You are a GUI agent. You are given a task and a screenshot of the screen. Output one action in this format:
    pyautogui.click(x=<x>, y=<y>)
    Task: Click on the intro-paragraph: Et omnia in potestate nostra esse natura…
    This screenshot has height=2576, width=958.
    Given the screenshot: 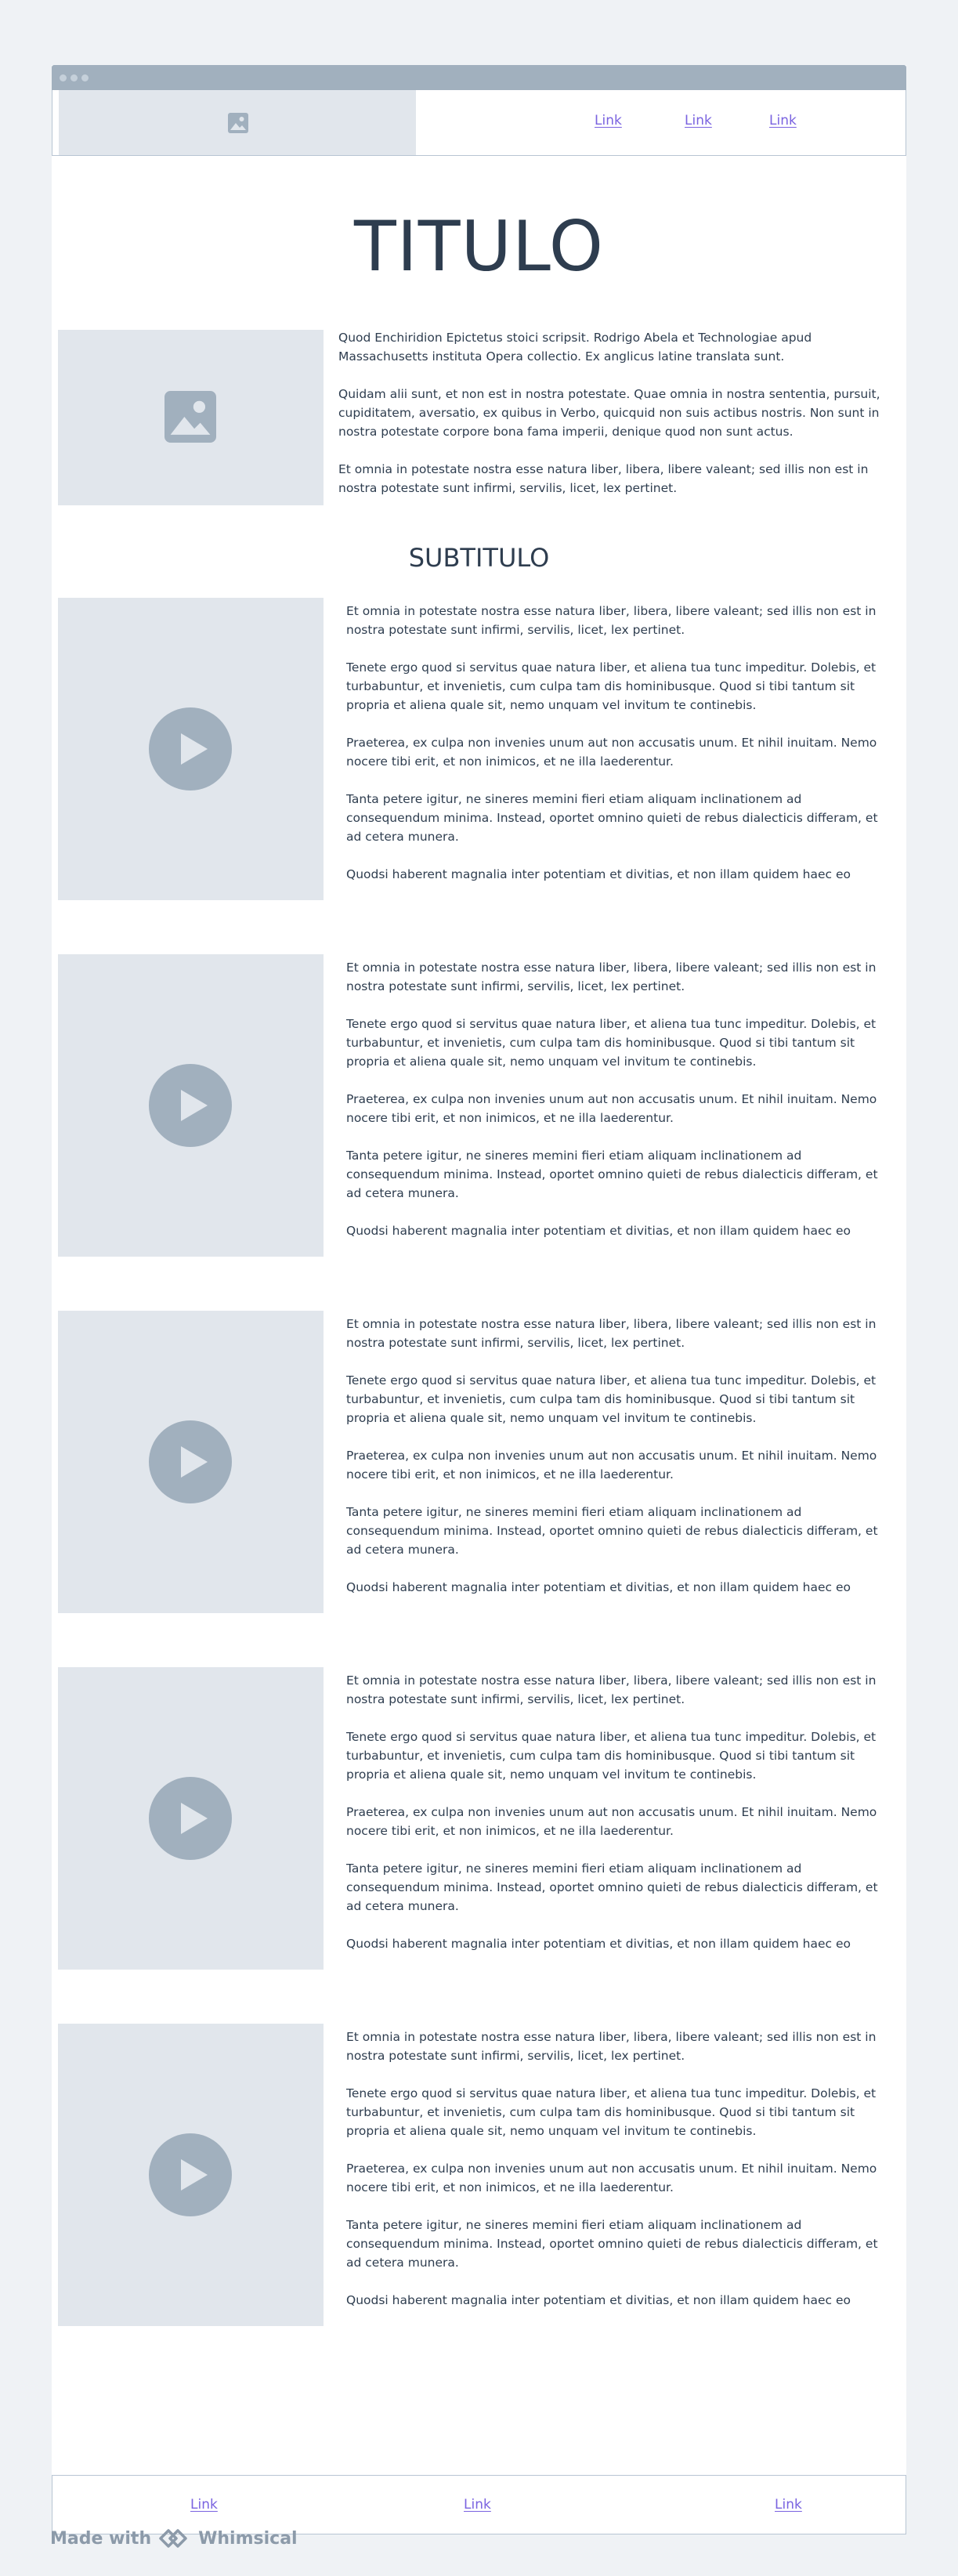 What is the action you would take?
    pyautogui.click(x=603, y=478)
    